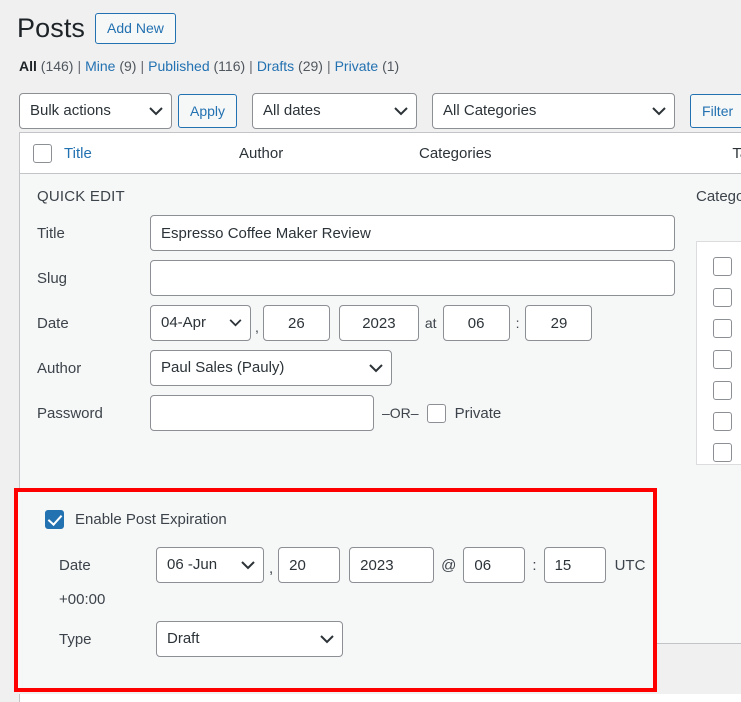  I want to click on slug-input, so click(412, 278).